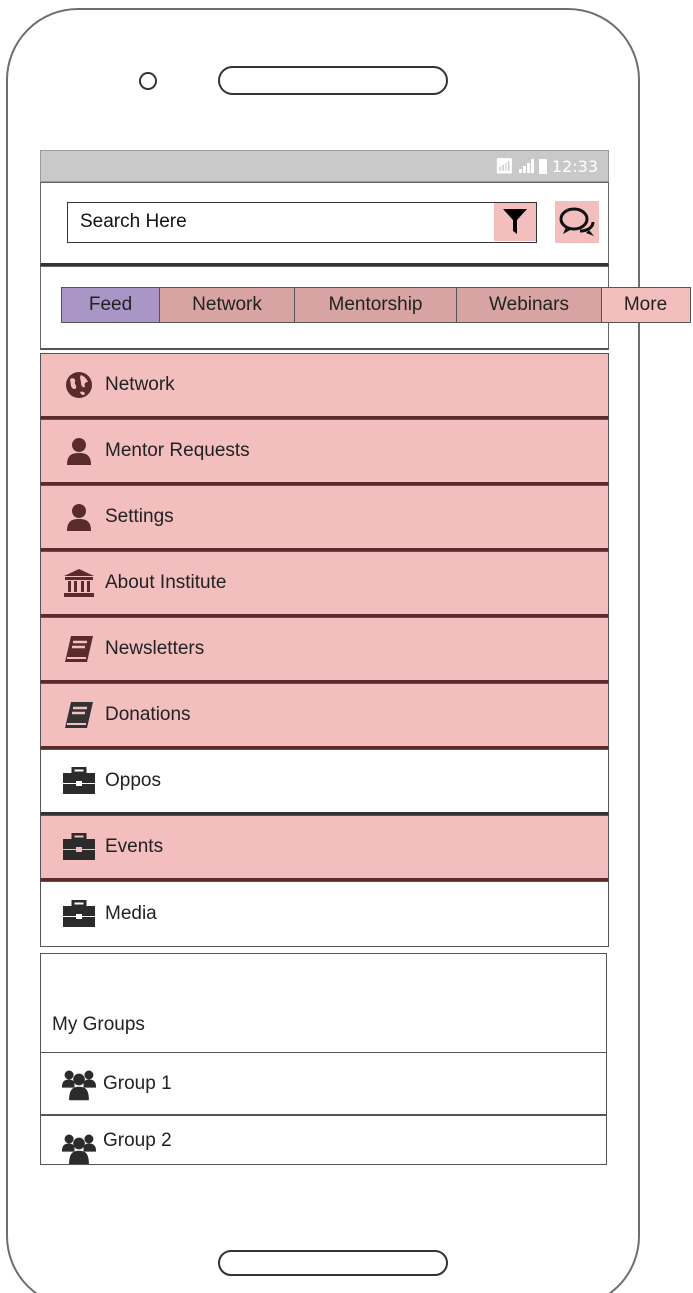  I want to click on menu-item-label: Settings, so click(139, 516).